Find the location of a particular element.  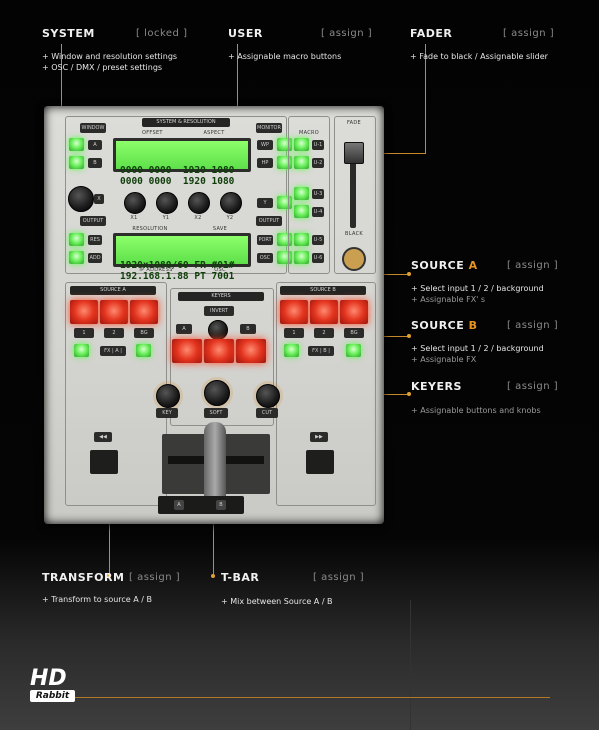

macro-label-2: U-2 is located at coordinates (318, 163).